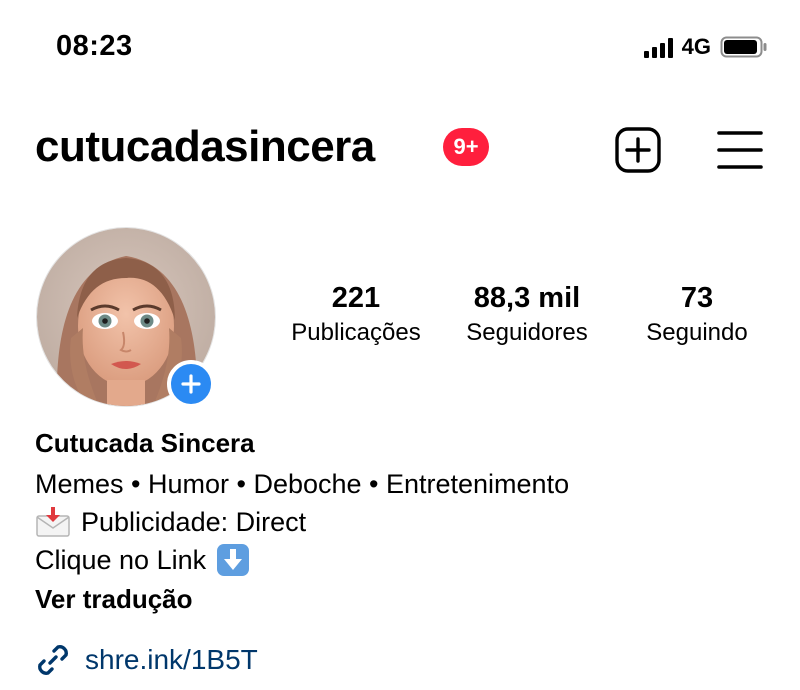 The height and width of the screenshot is (690, 800). I want to click on add-story-button, so click(191, 384).